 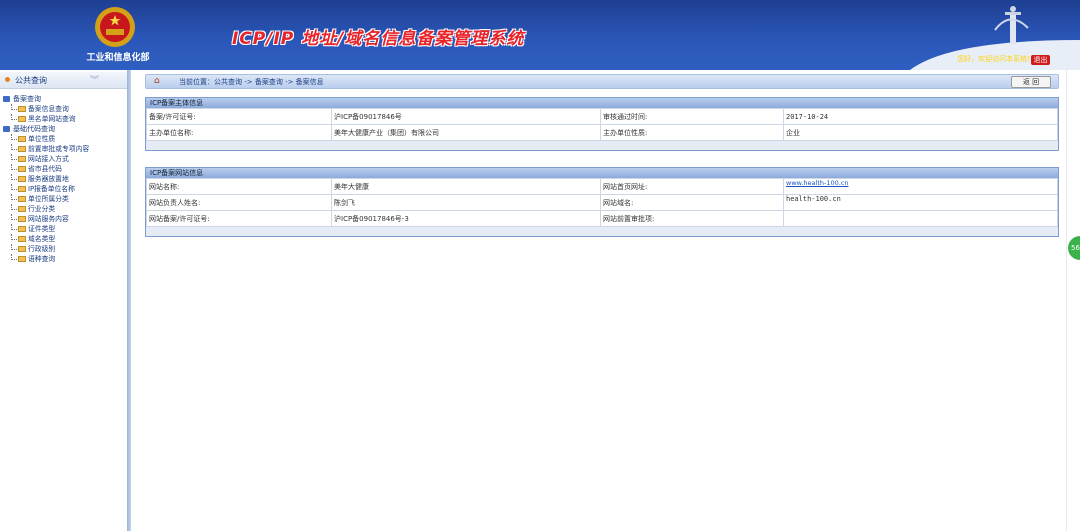 What do you see at coordinates (64, 99) in the screenshot?
I see `tree-group-filing-query: 备案查询` at bounding box center [64, 99].